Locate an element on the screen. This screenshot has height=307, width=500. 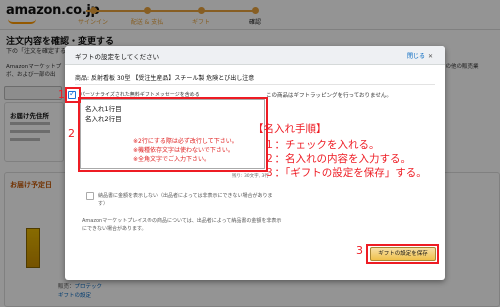
annotation-box-message is located at coordinates (173, 134).